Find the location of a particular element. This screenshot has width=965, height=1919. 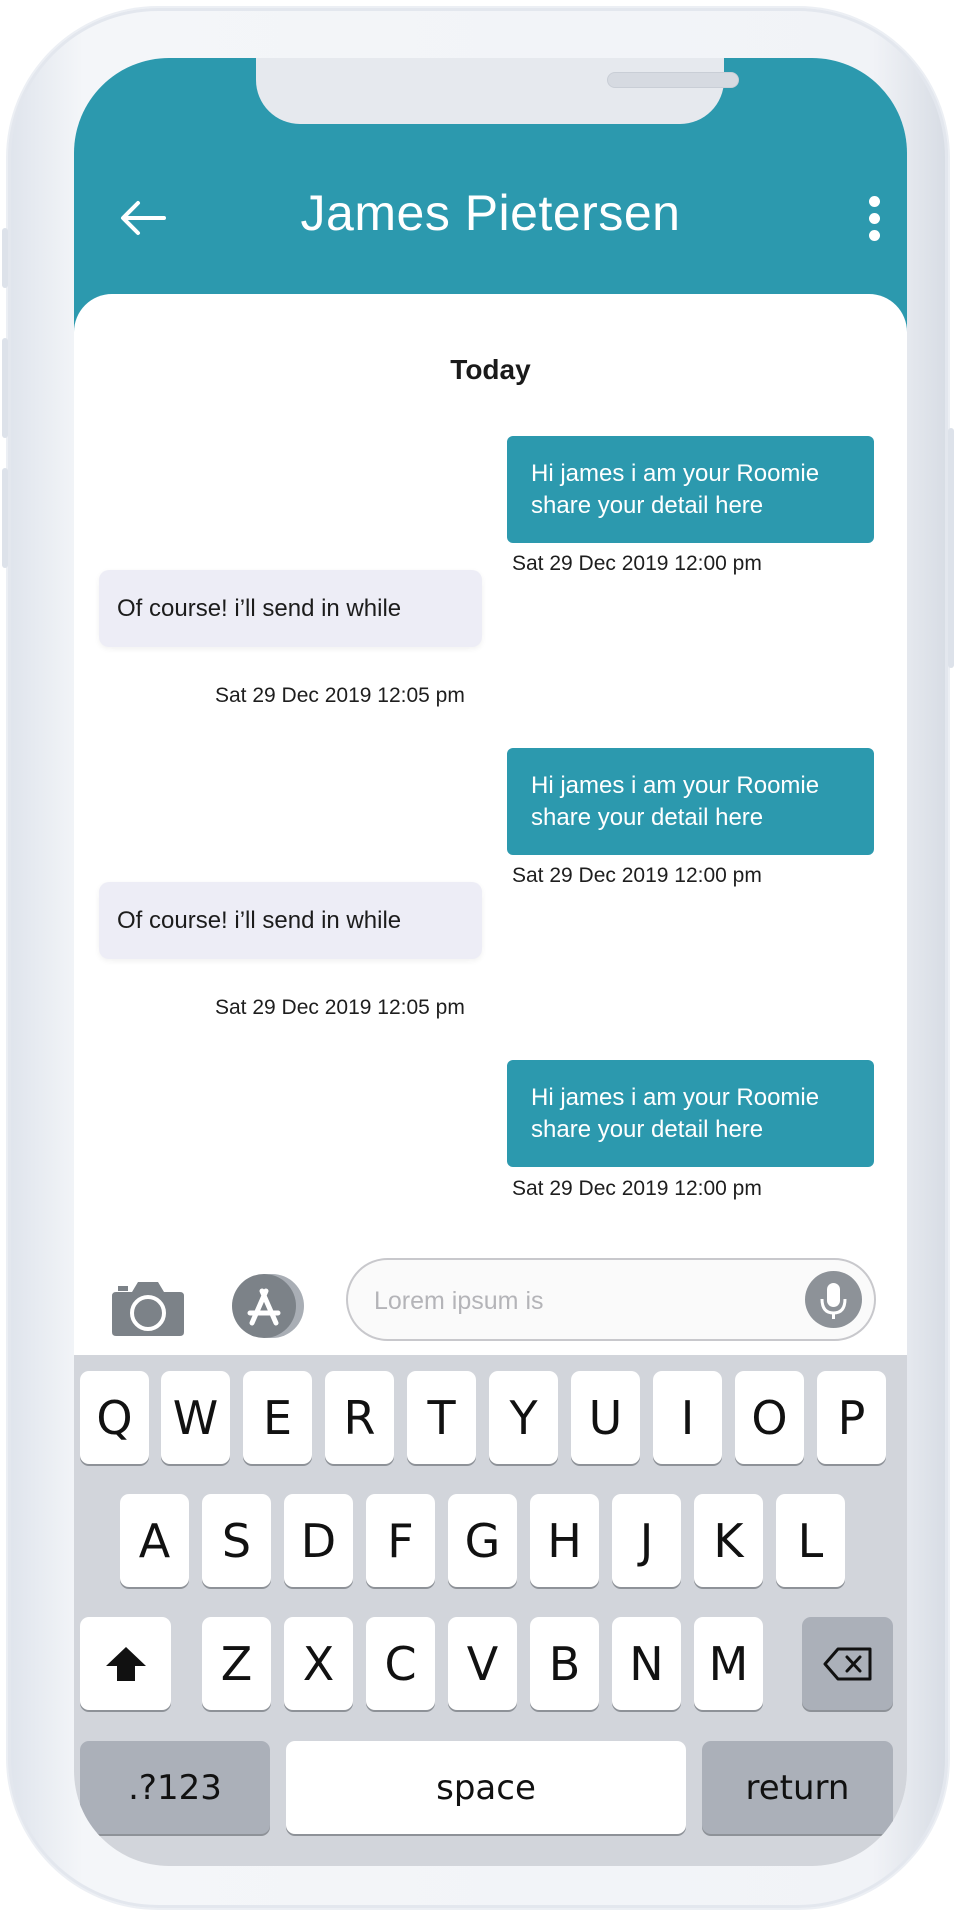

numbers-key: .?123 is located at coordinates (175, 1787).